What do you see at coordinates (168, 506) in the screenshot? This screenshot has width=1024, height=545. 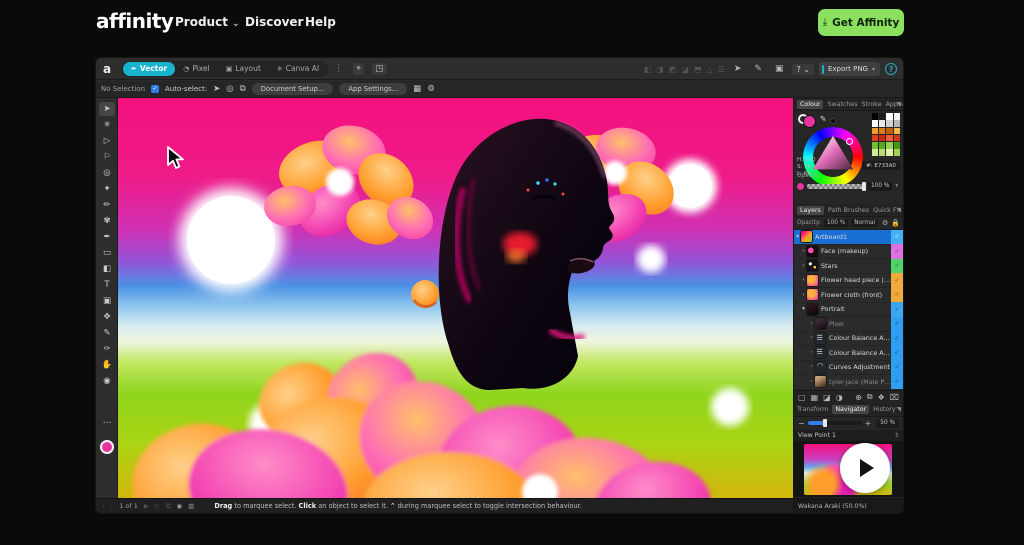 I see `snapshot-icon: ⧉` at bounding box center [168, 506].